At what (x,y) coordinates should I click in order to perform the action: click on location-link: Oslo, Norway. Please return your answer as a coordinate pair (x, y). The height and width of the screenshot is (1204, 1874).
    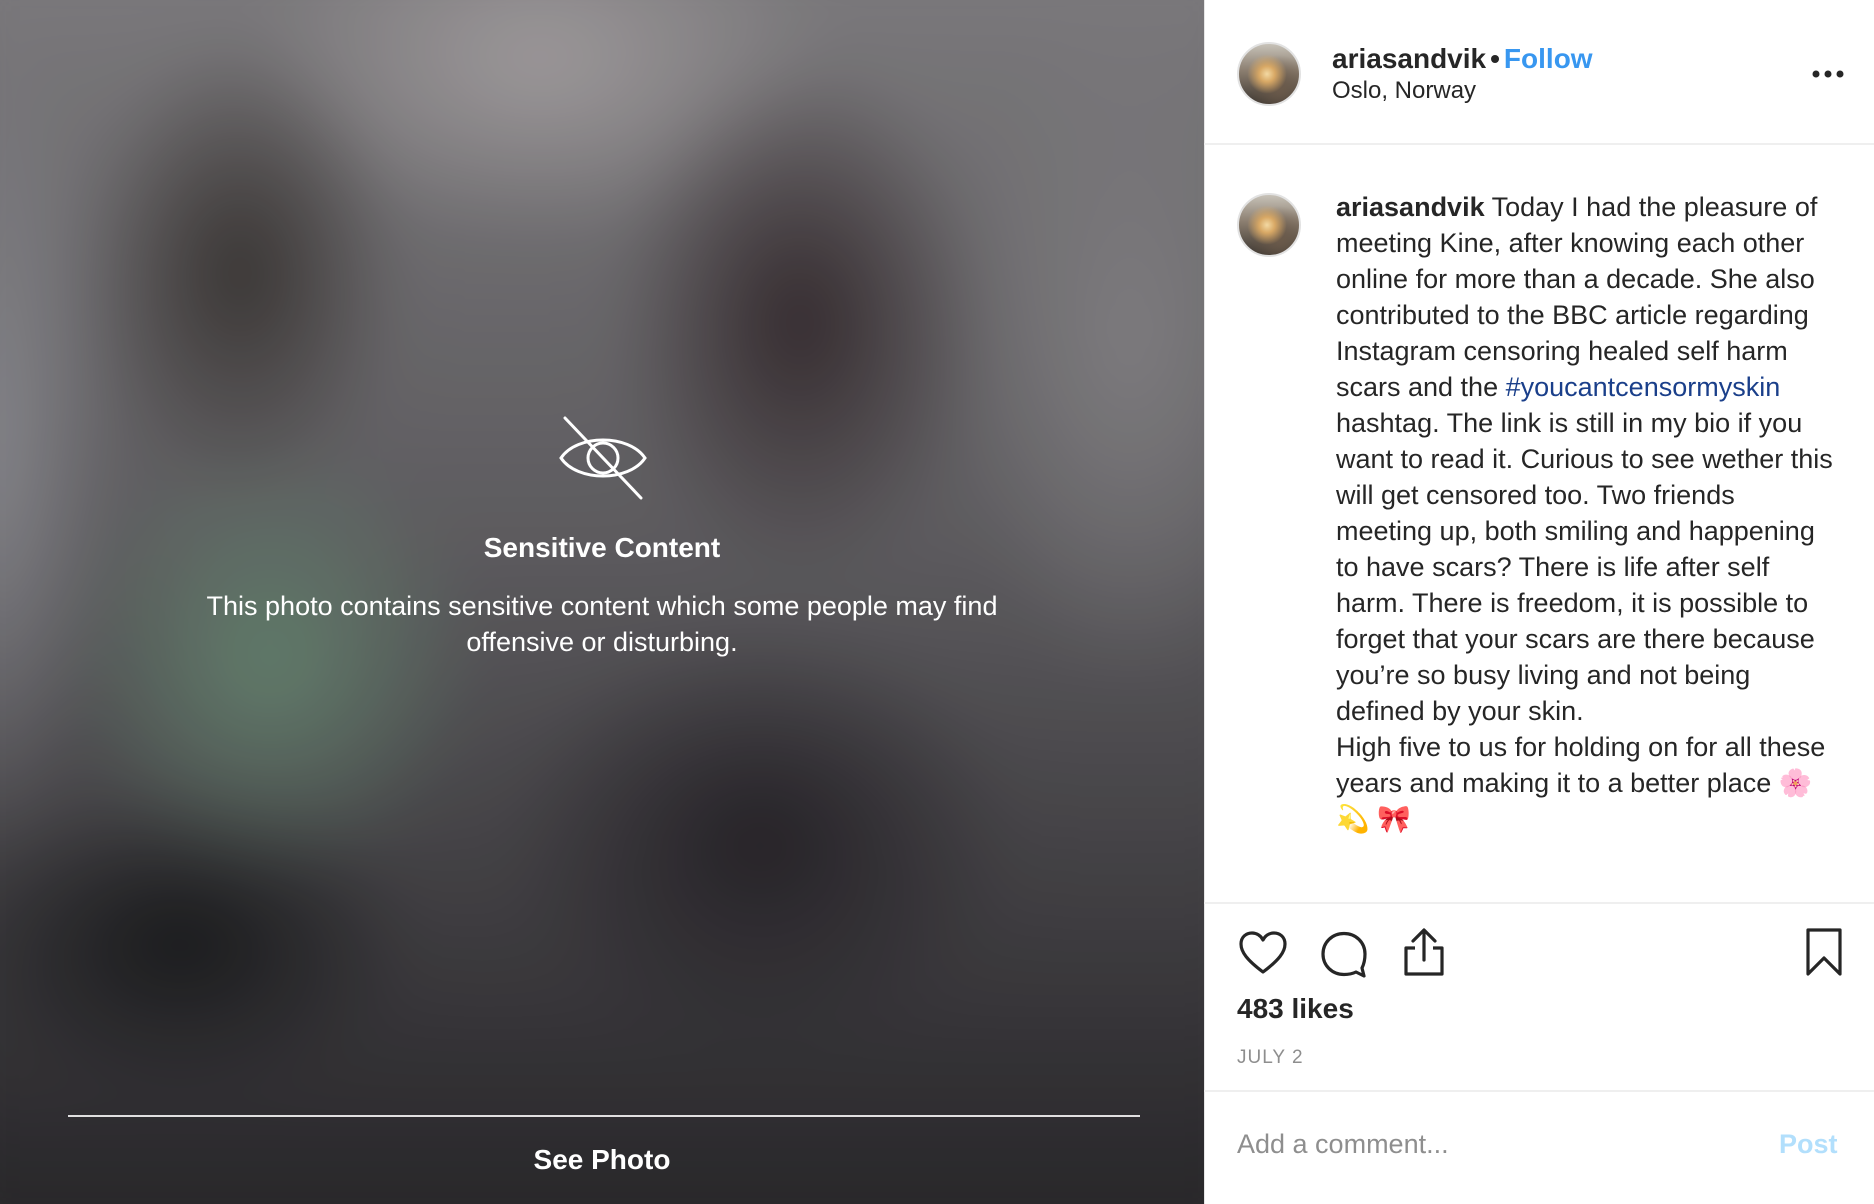
    Looking at the image, I should click on (1404, 91).